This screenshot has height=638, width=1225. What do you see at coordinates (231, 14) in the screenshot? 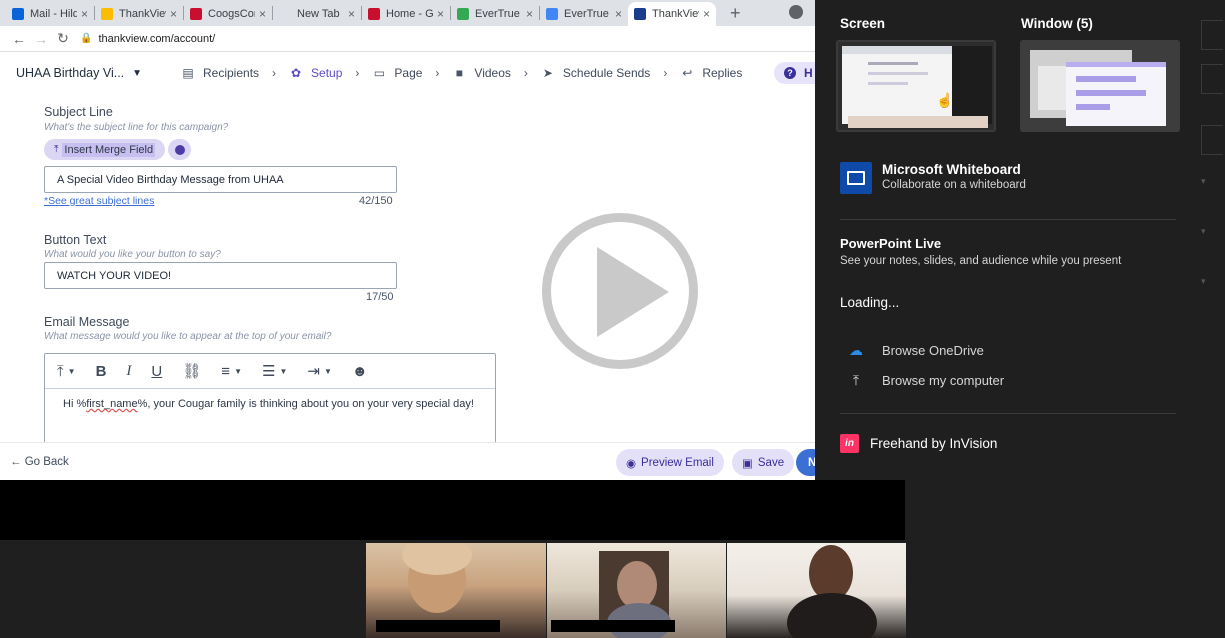
I see `tab-label: CoogsConn` at bounding box center [231, 14].